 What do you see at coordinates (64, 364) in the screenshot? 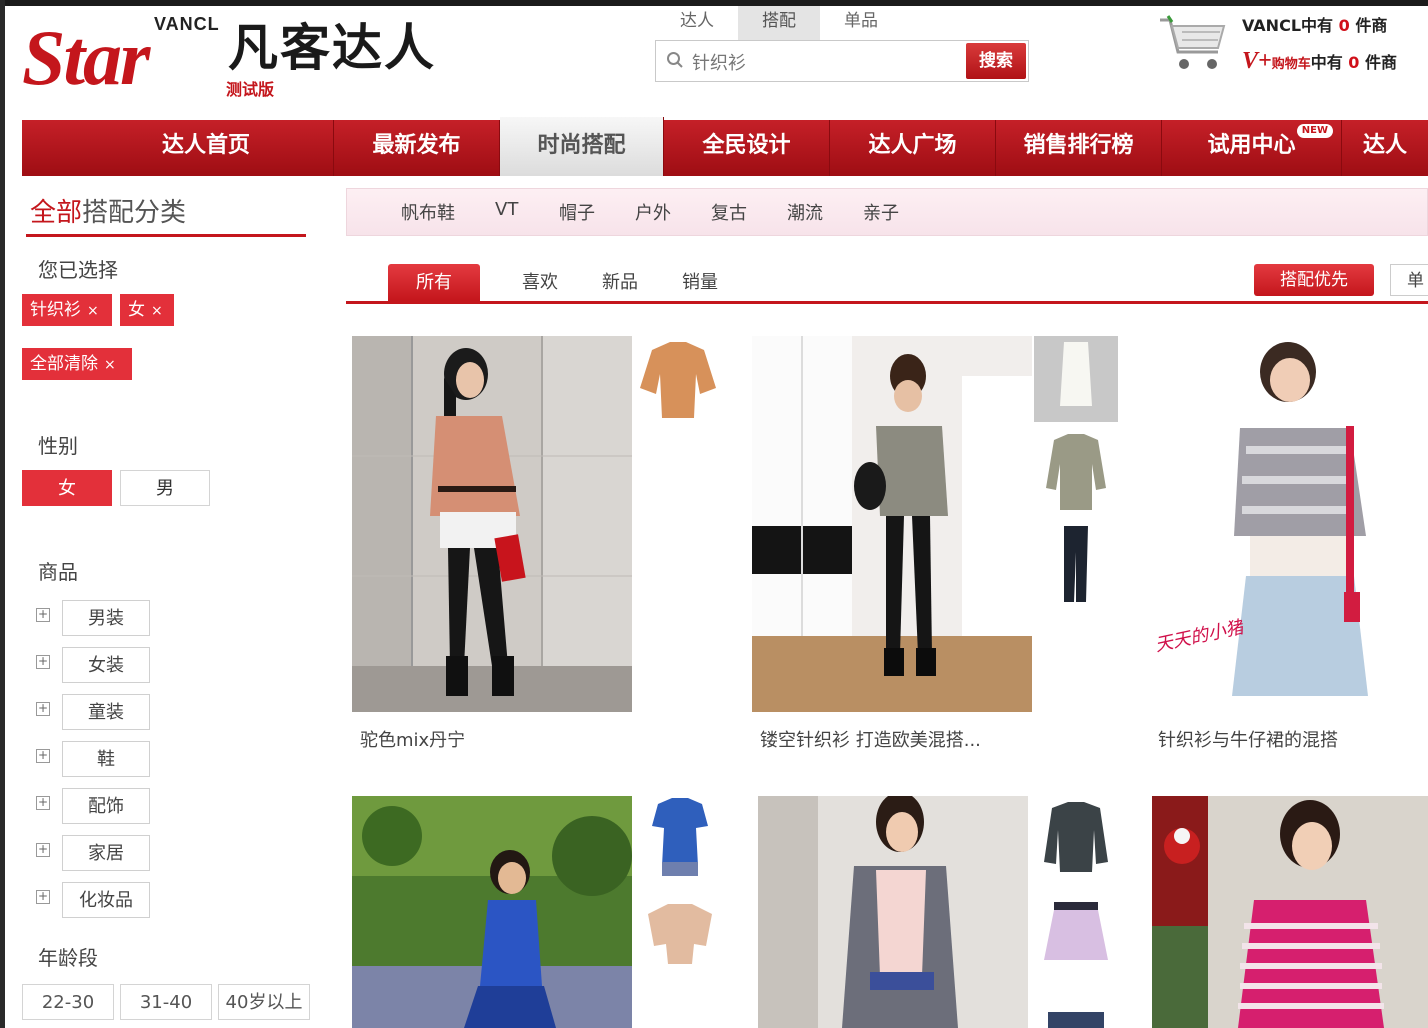
I see `clear-all-label: 全部清除` at bounding box center [64, 364].